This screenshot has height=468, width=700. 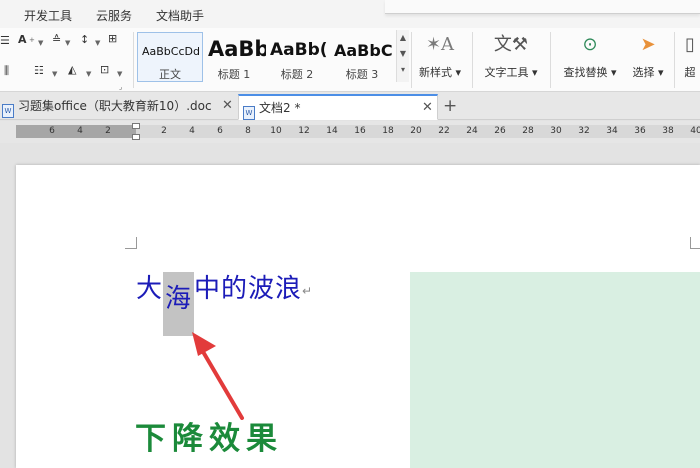 I want to click on tab-document2: W 文档2 * ✕, so click(x=338, y=107).